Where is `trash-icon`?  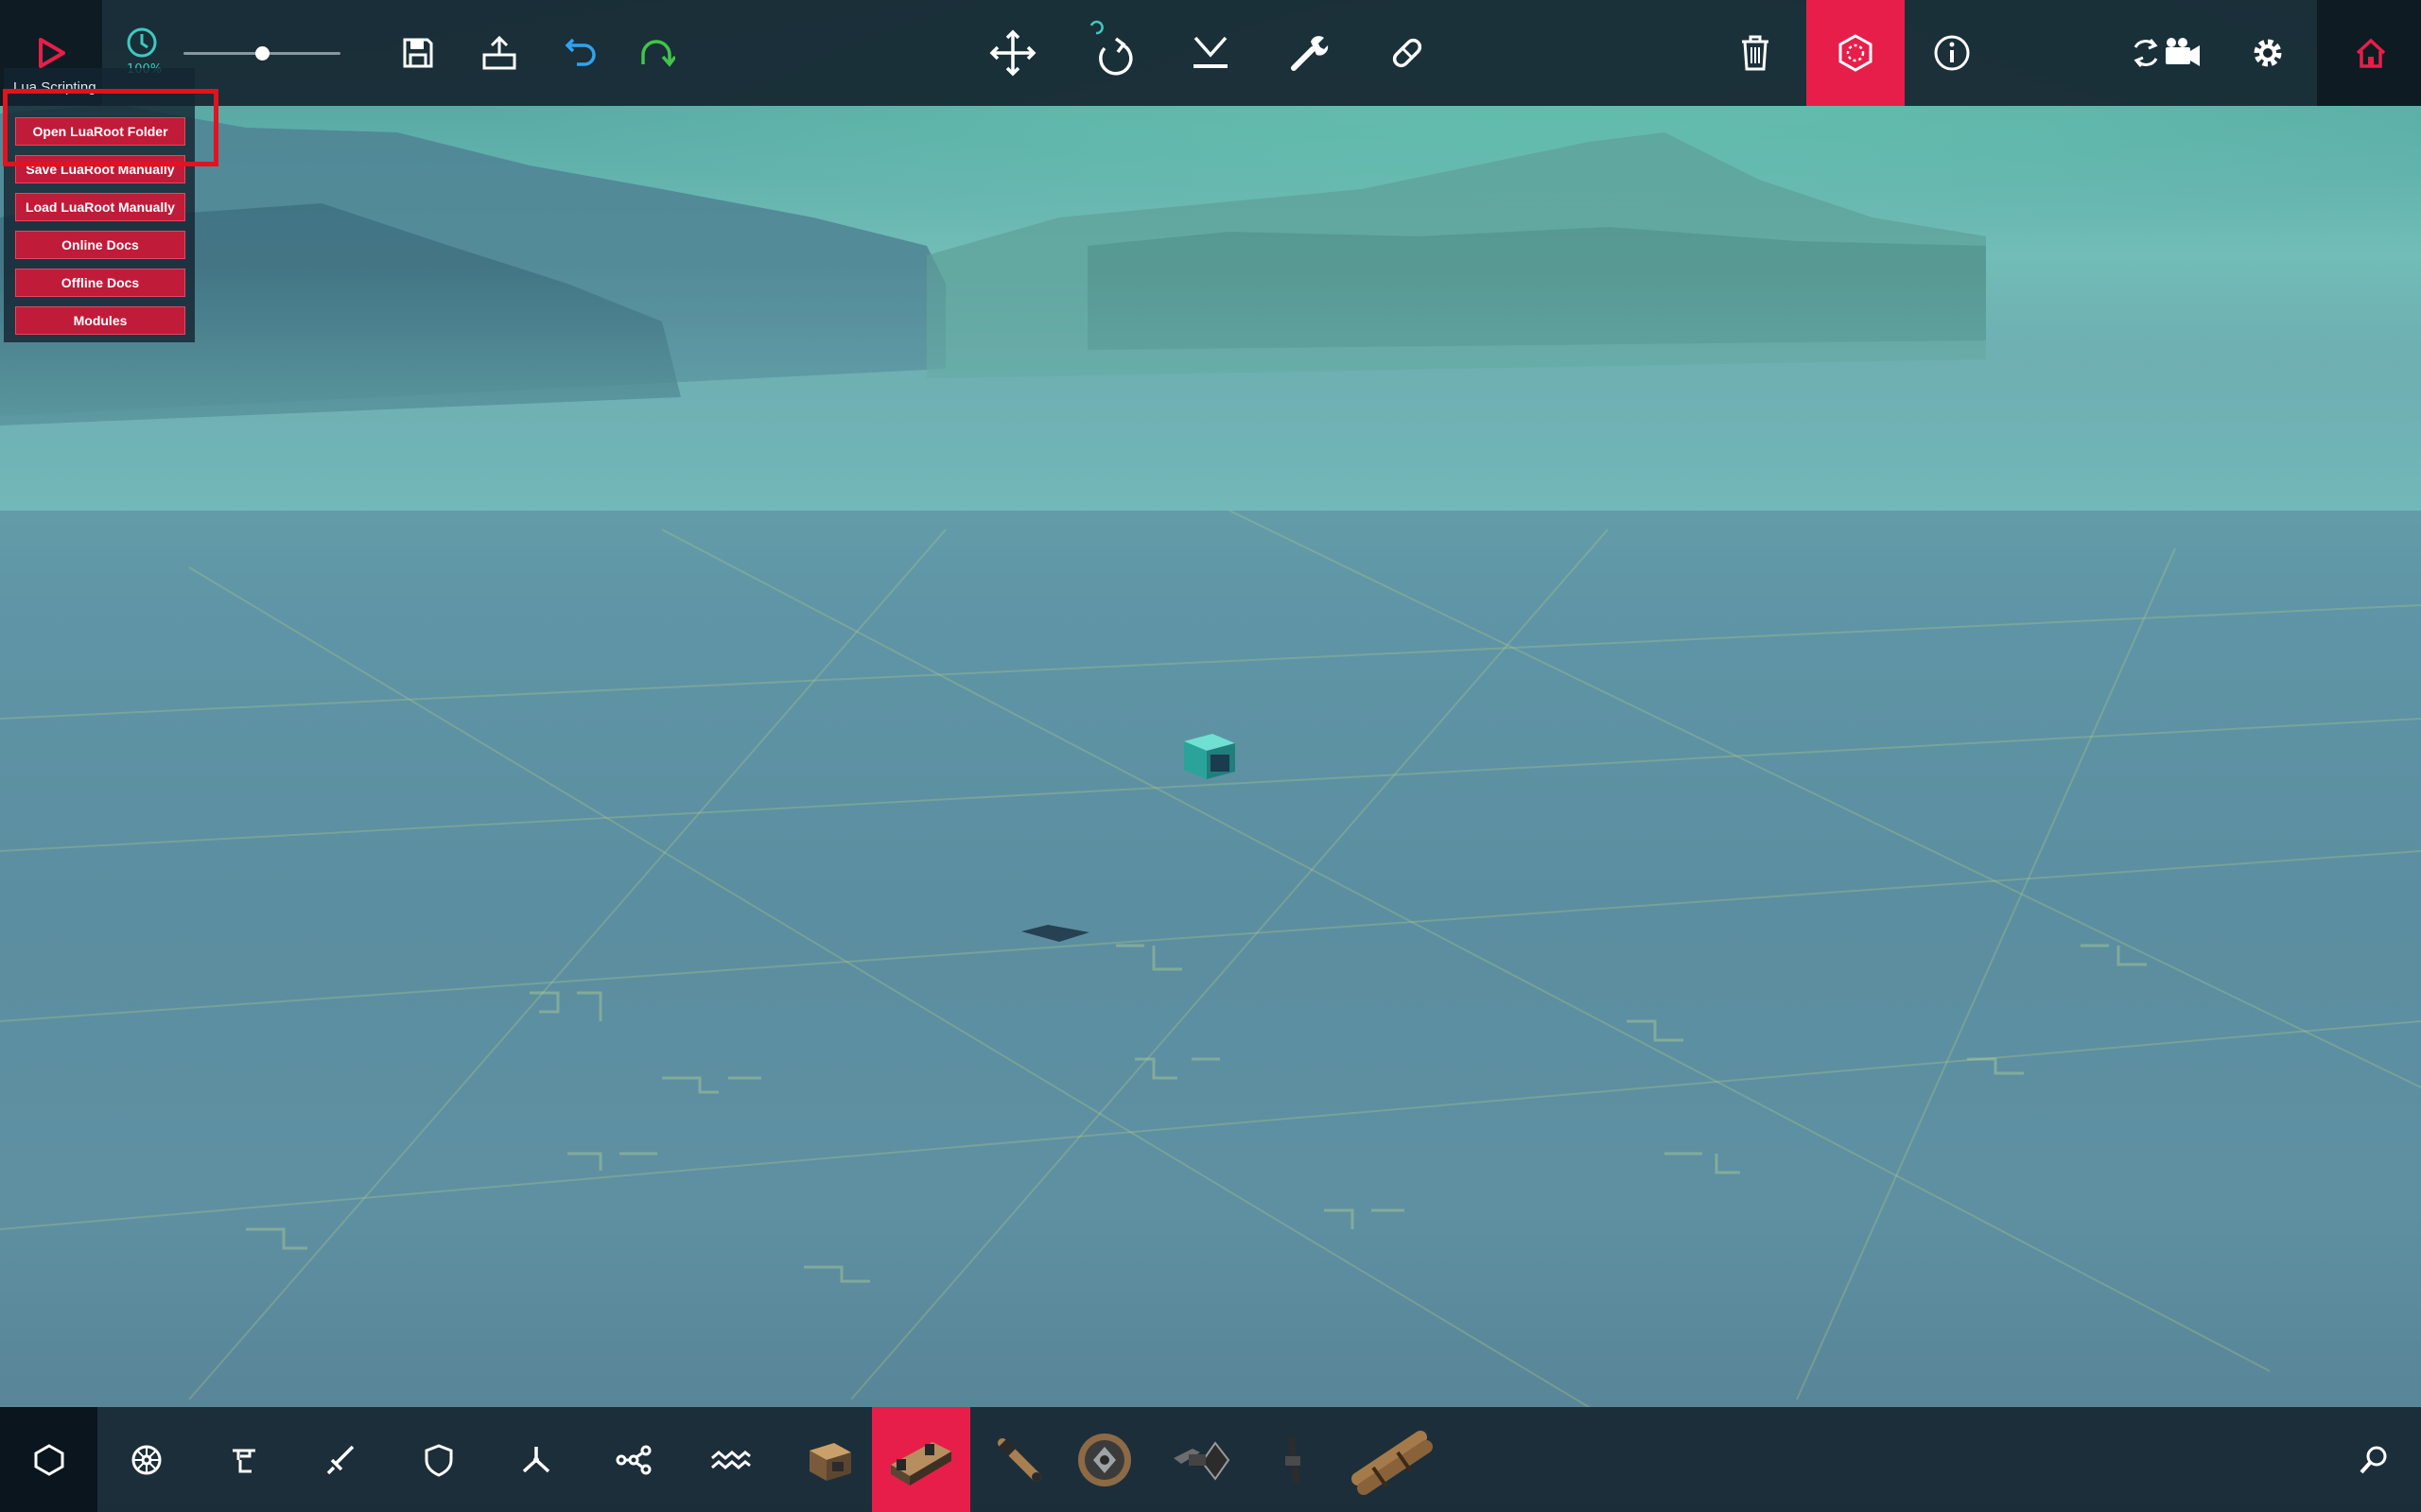
trash-icon is located at coordinates (1755, 53).